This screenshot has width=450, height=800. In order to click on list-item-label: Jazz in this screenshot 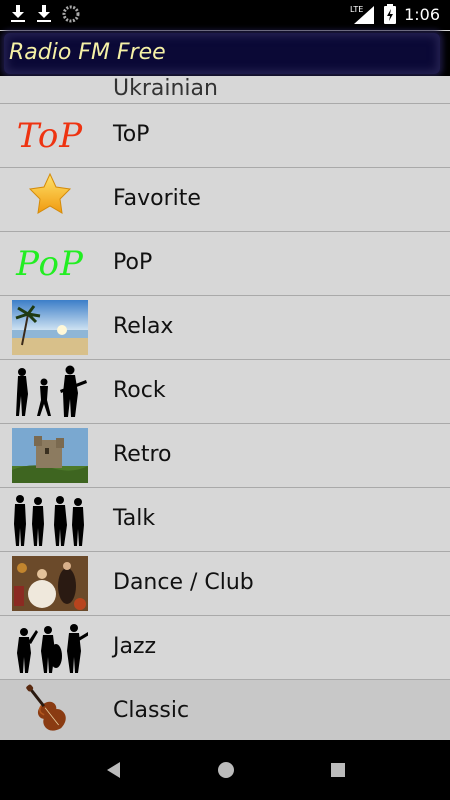, I will do `click(135, 646)`.